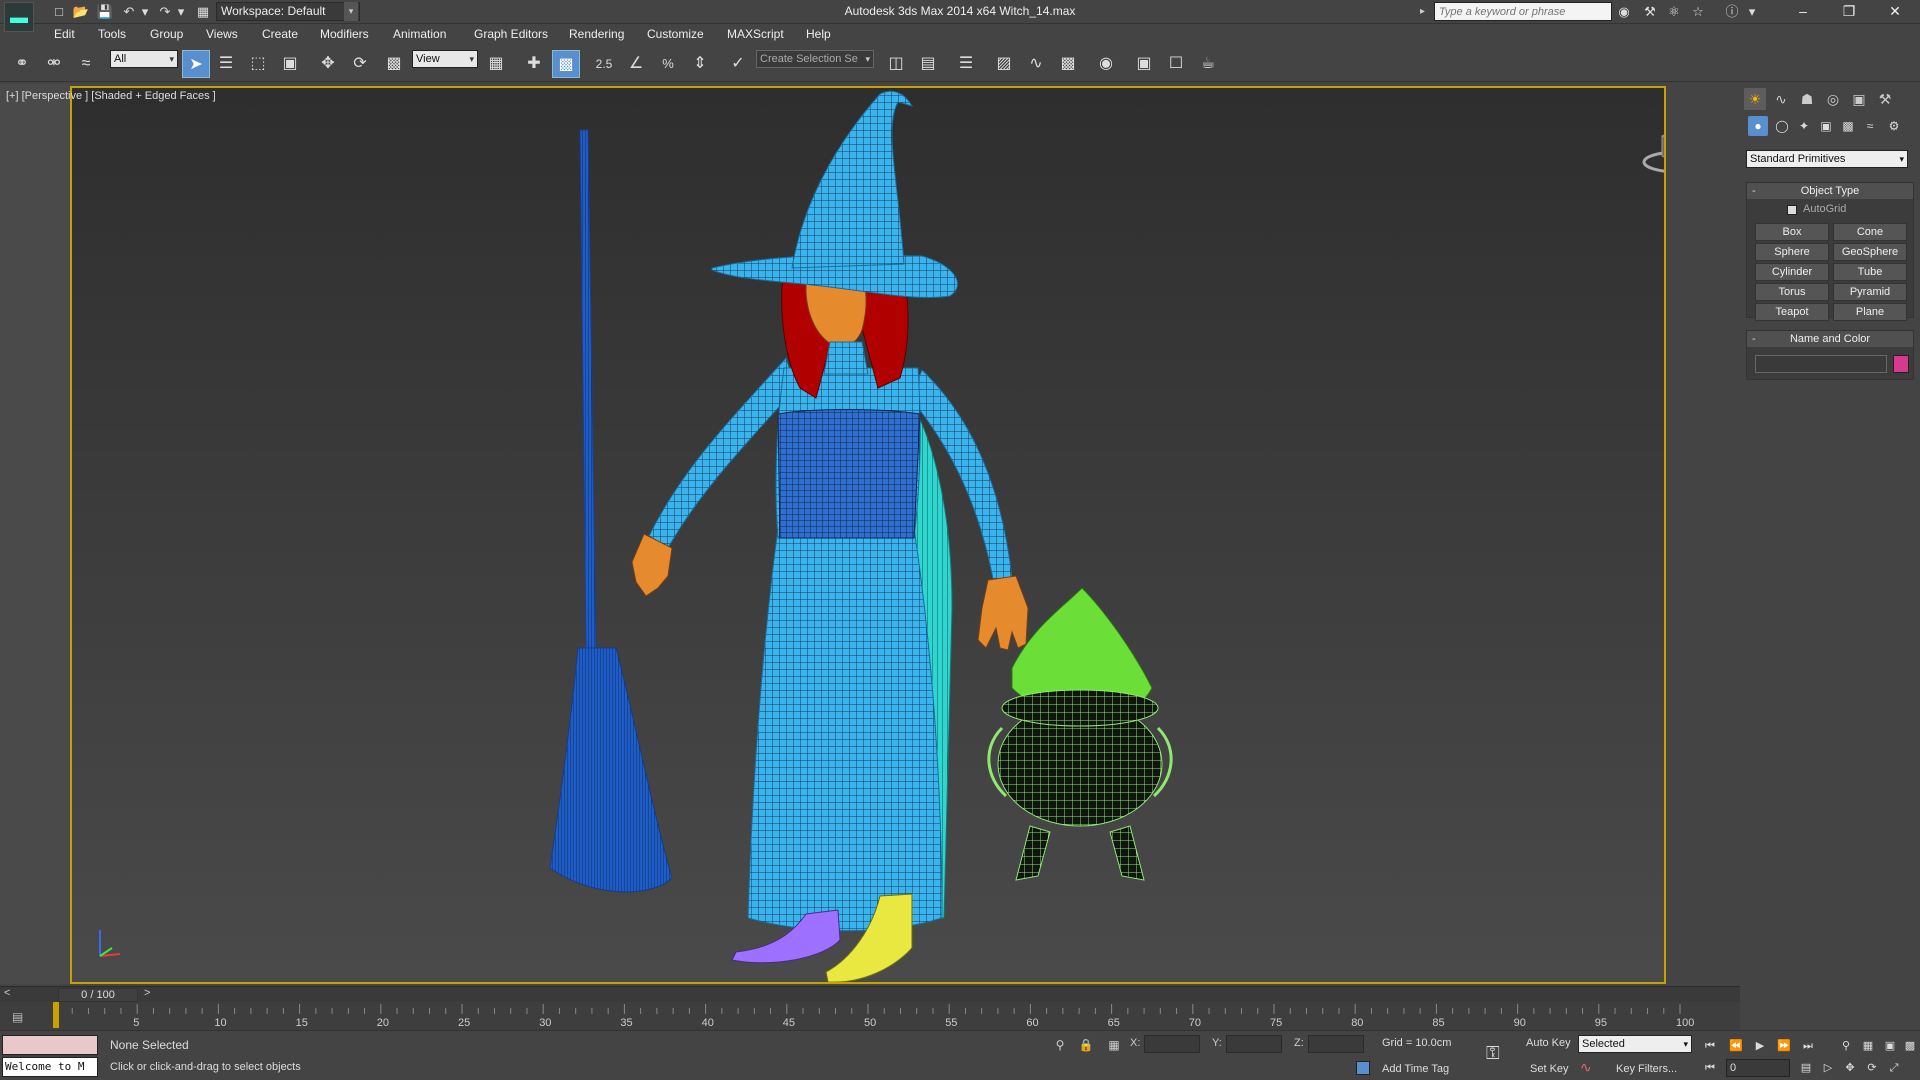 The width and height of the screenshot is (1920, 1080). What do you see at coordinates (1910, 1046) in the screenshot?
I see `maximize-viewport-icon: ▩` at bounding box center [1910, 1046].